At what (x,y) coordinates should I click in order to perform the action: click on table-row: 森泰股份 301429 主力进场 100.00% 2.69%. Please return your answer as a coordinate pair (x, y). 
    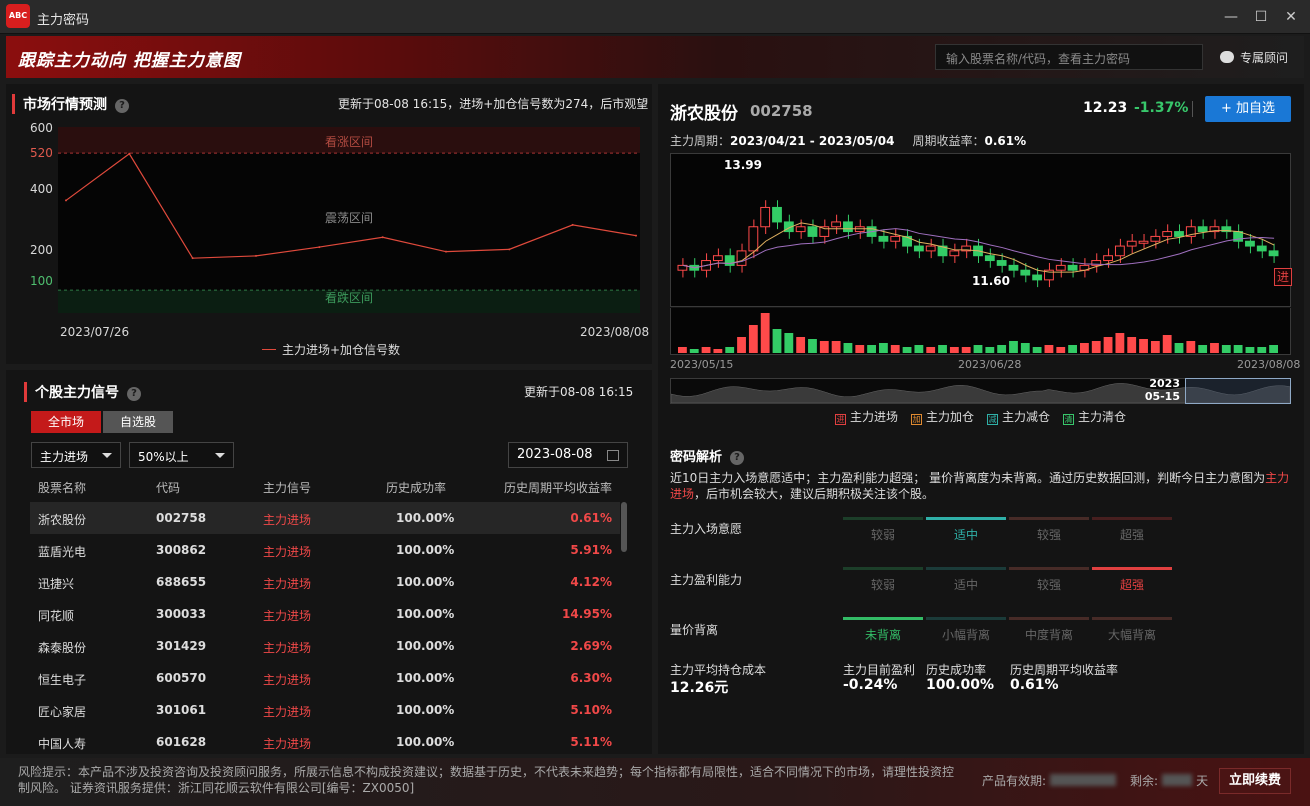
    Looking at the image, I should click on (325, 646).